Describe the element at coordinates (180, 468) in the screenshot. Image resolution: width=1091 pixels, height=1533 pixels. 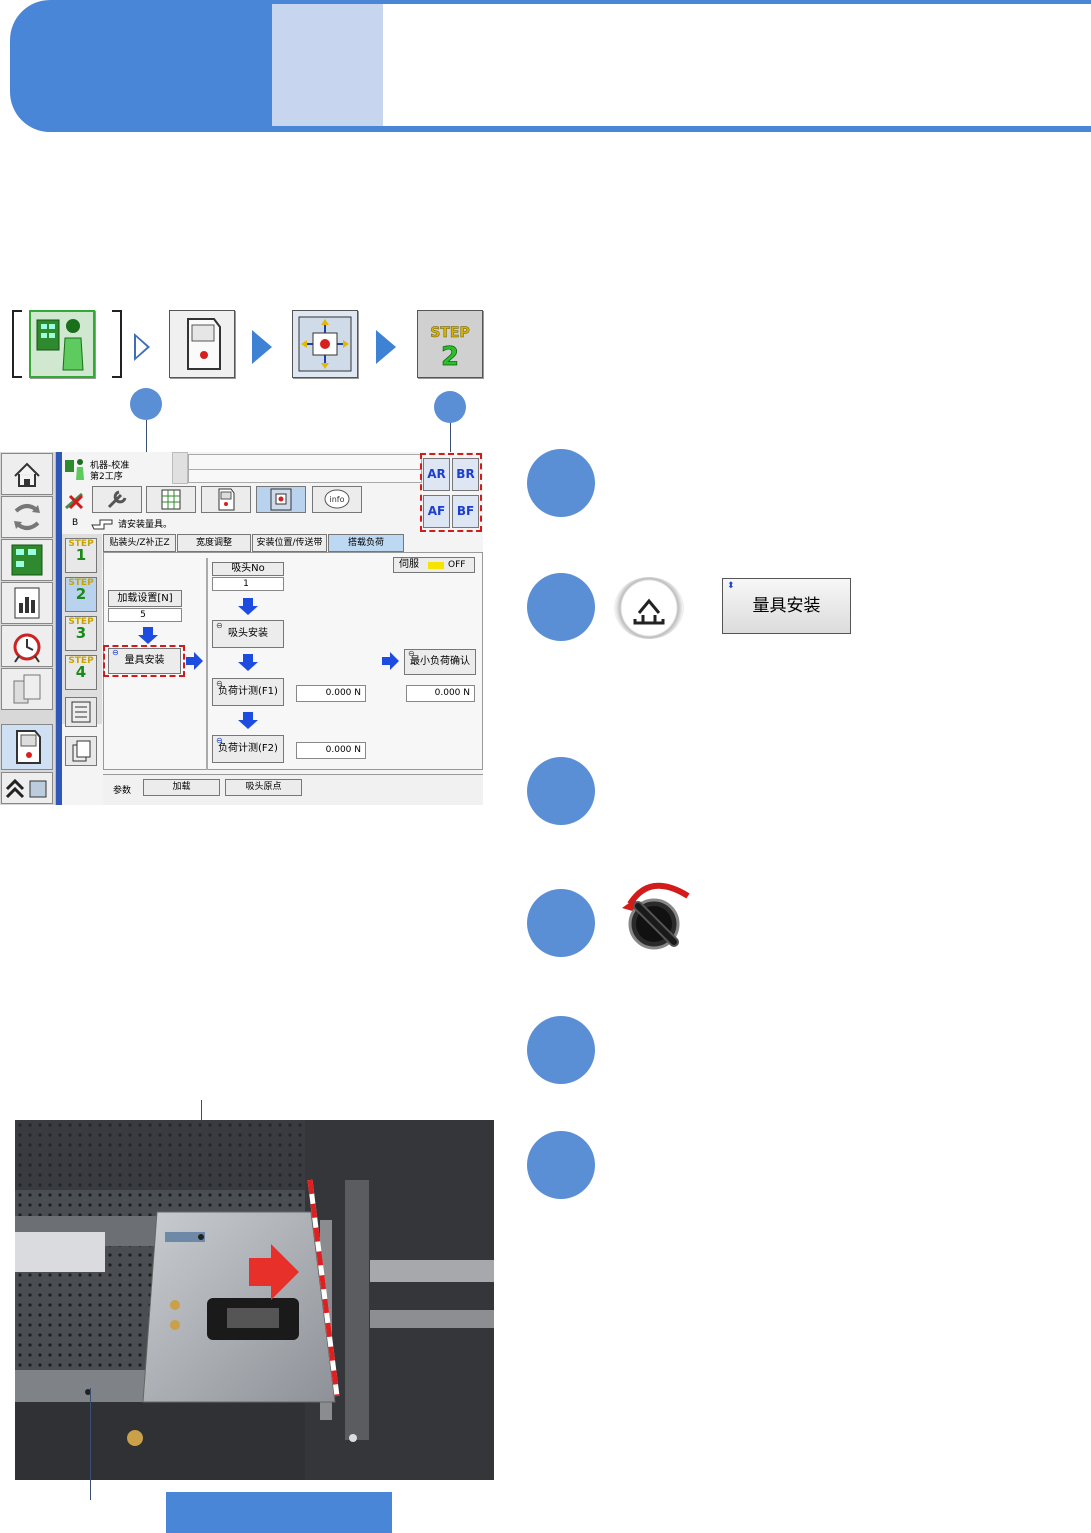
I see `title-separator` at that location.